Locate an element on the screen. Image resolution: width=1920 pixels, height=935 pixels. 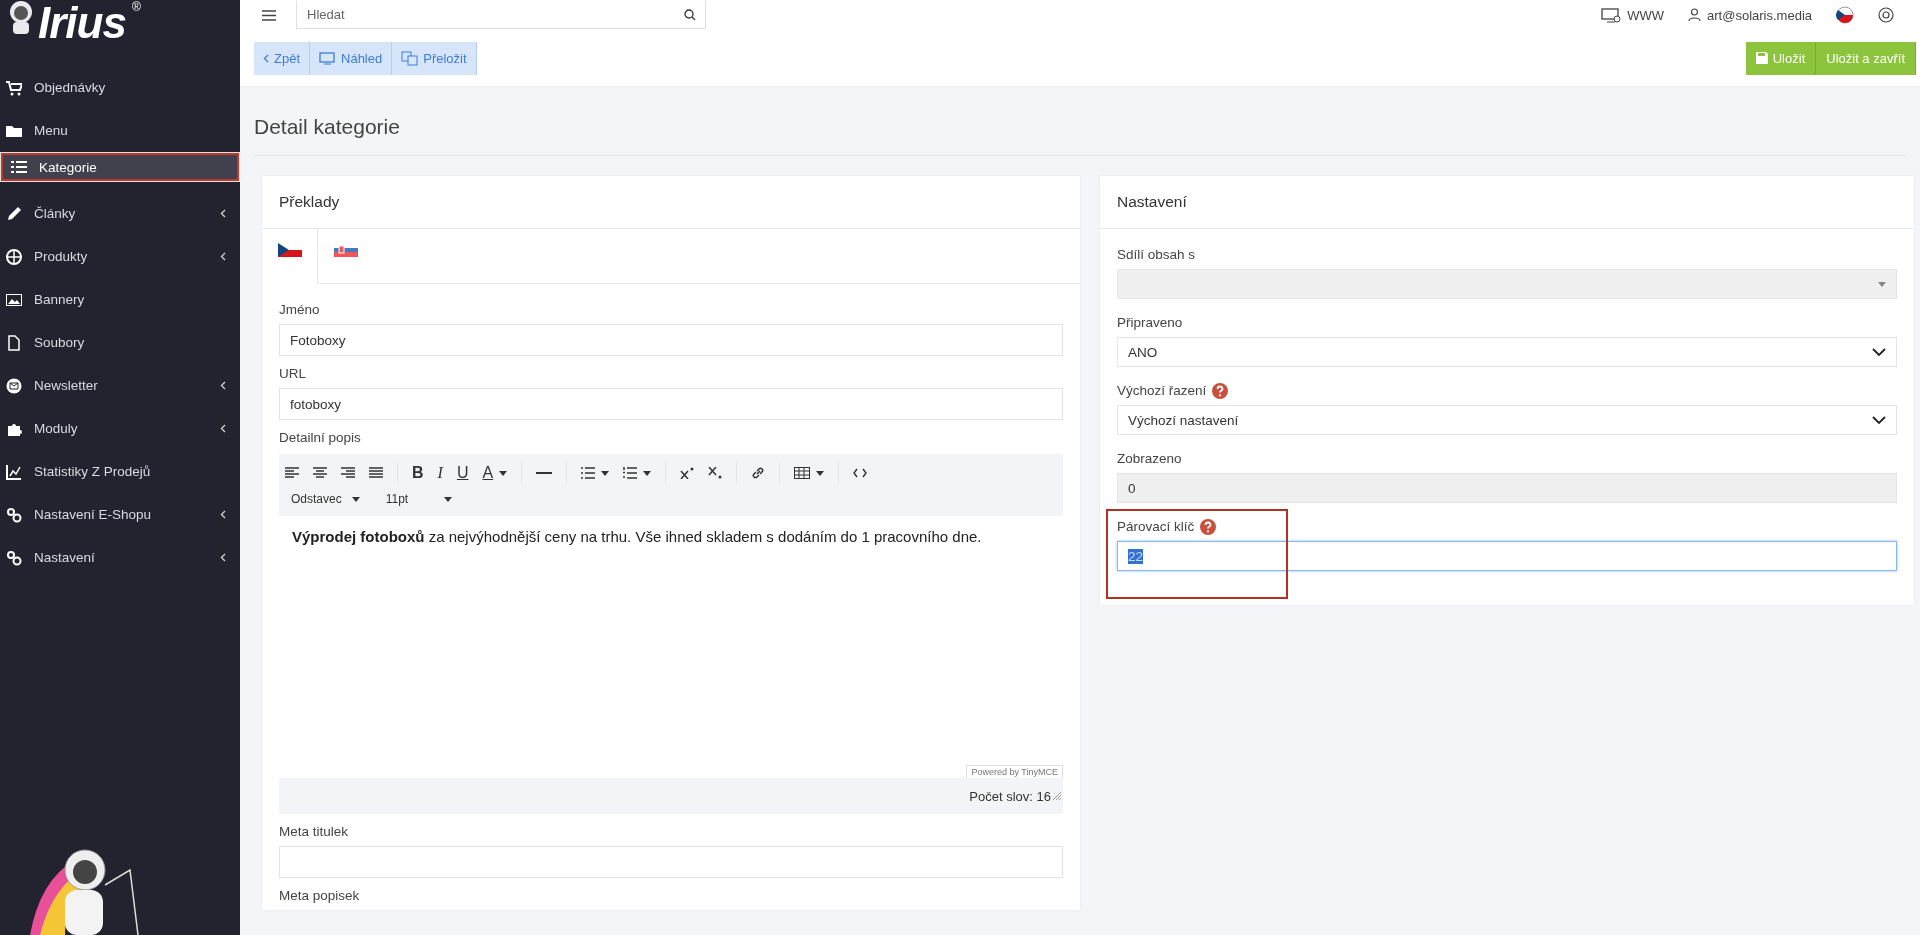
field-label: Jméno is located at coordinates (300, 309).